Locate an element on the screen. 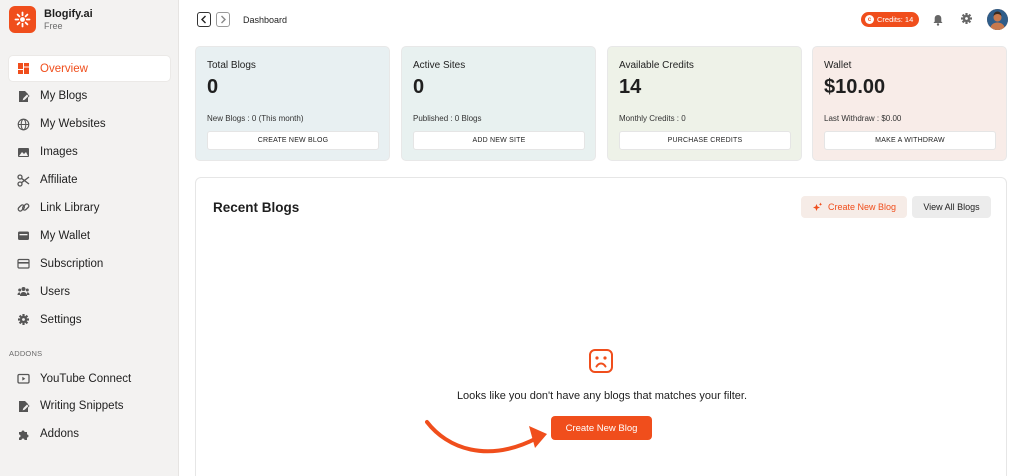 Image resolution: width=1024 pixels, height=476 pixels. sidebar-item-my-websites: My Websites is located at coordinates (89, 124).